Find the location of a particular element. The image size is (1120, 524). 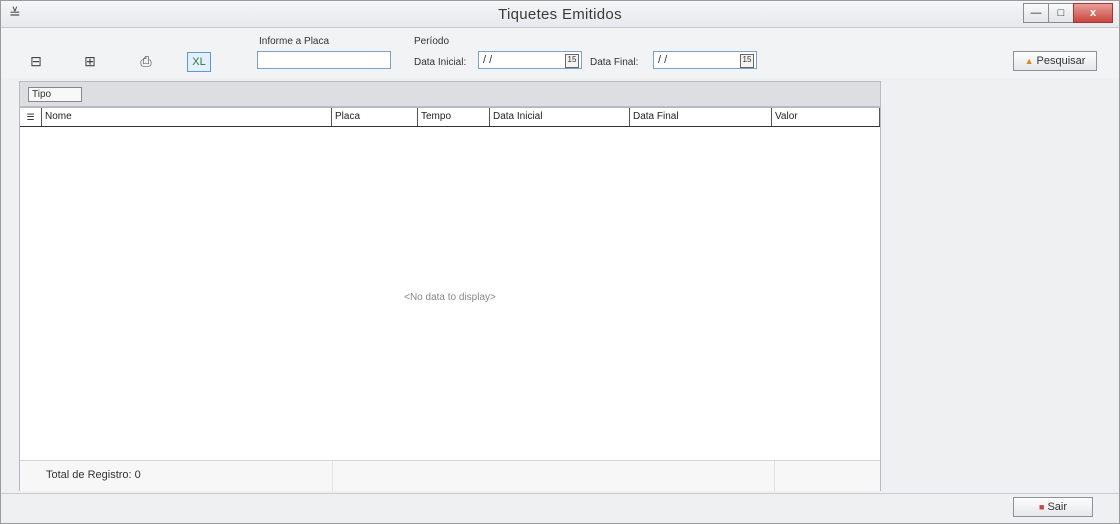

search-icon: ▲ is located at coordinates (1029, 61).